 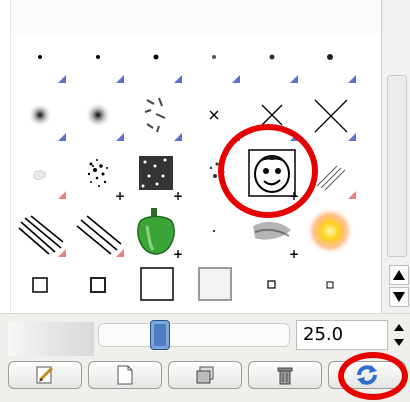 I want to click on brush-smudge, so click(x=40, y=173).